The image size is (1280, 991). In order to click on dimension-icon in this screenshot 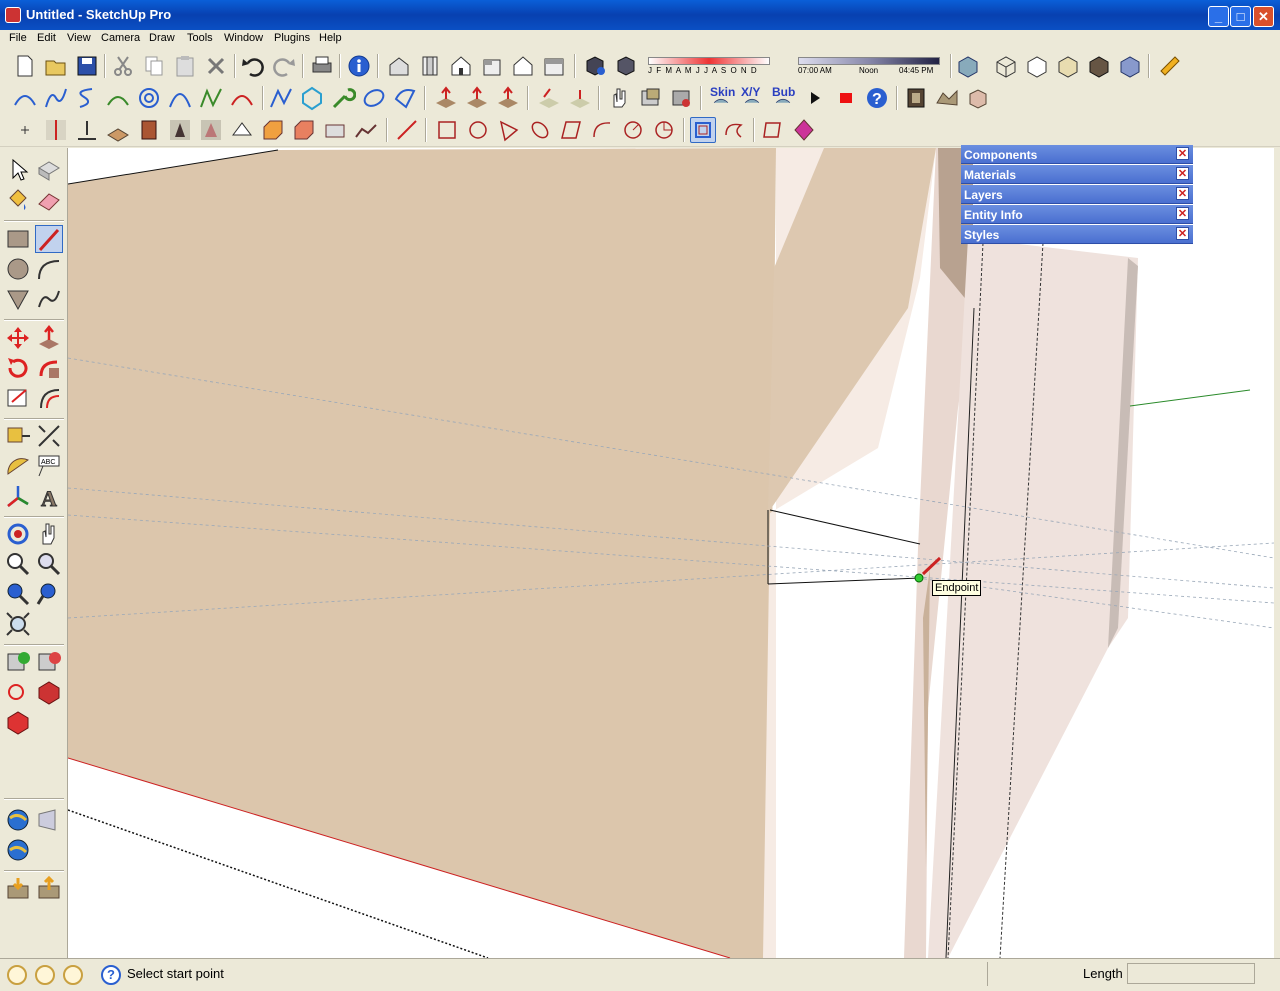, I will do `click(49, 436)`.